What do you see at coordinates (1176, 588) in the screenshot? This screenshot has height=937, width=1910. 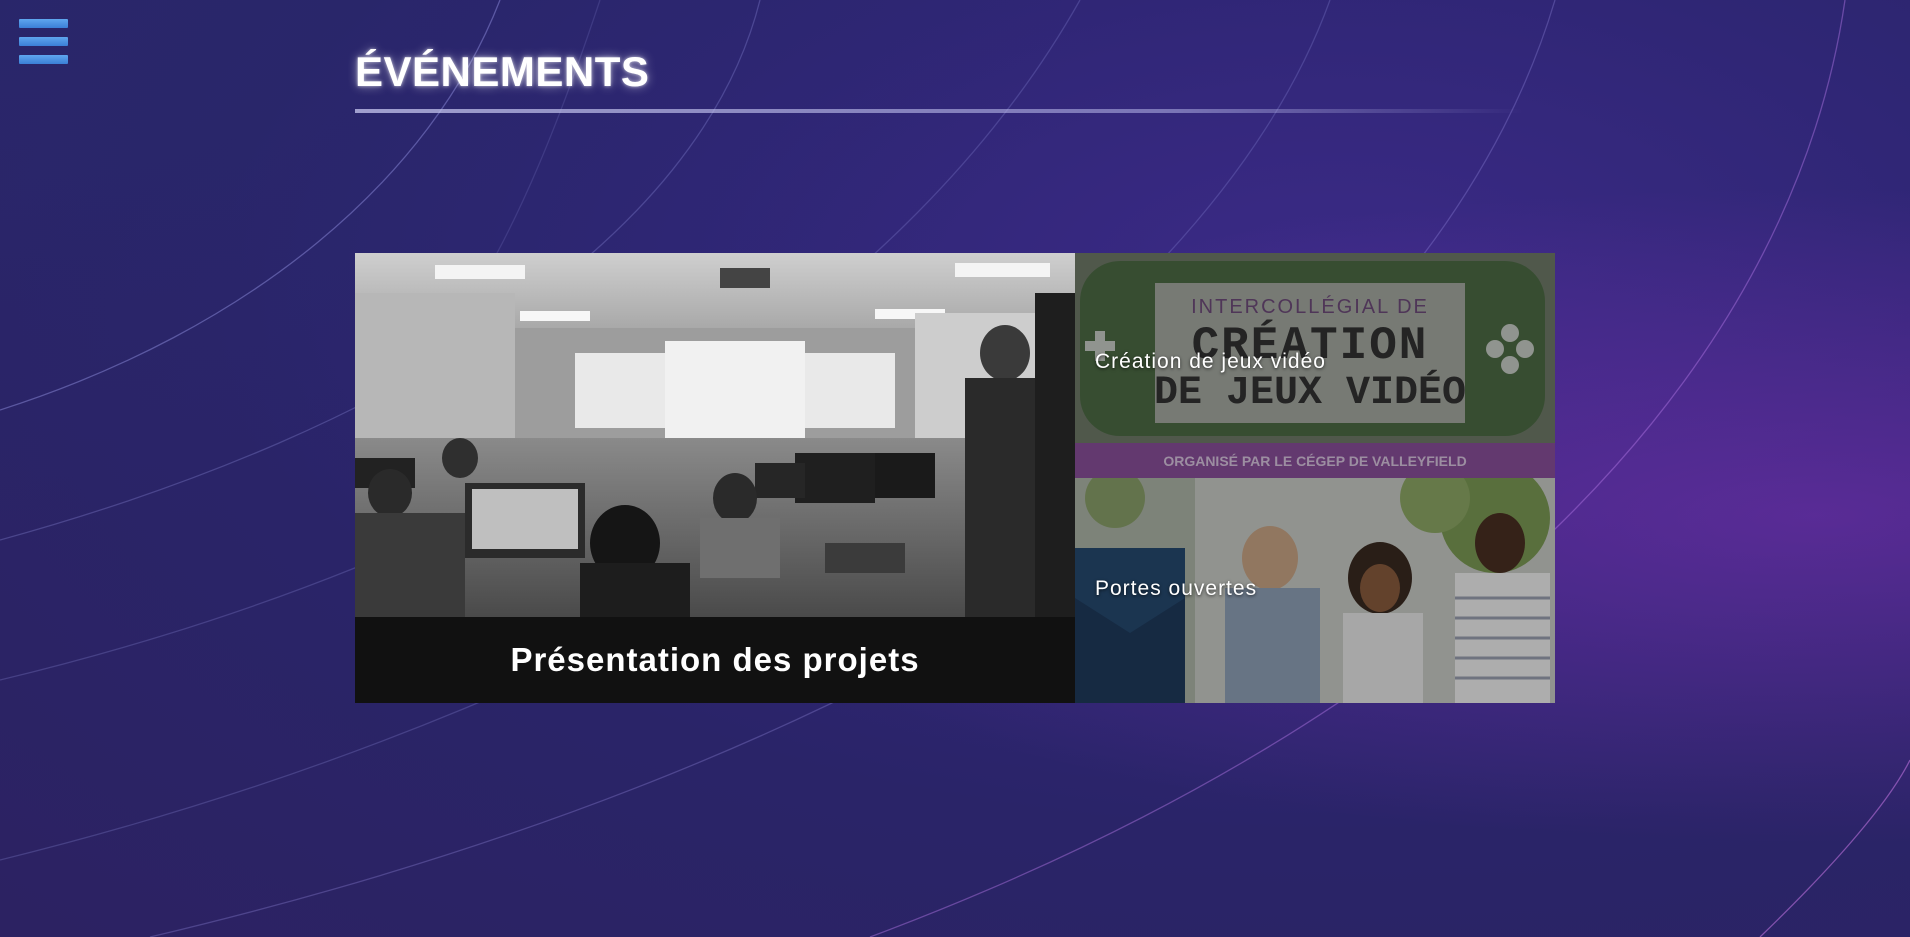 I see `event-label: Portes ouvertes` at bounding box center [1176, 588].